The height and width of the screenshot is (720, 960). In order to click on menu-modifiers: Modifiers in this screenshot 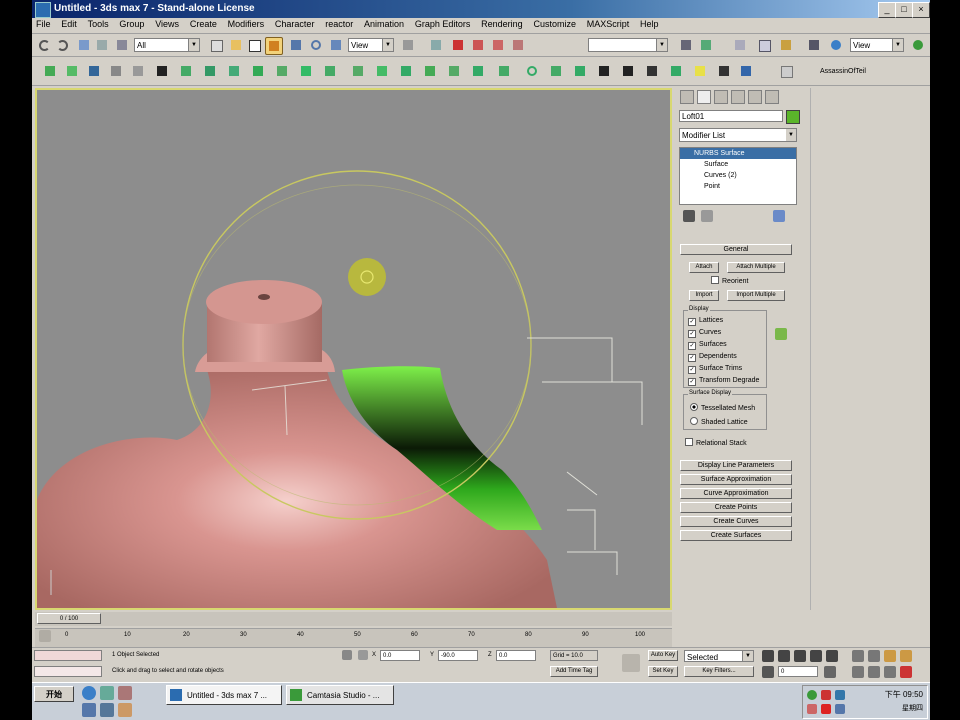, I will do `click(246, 24)`.